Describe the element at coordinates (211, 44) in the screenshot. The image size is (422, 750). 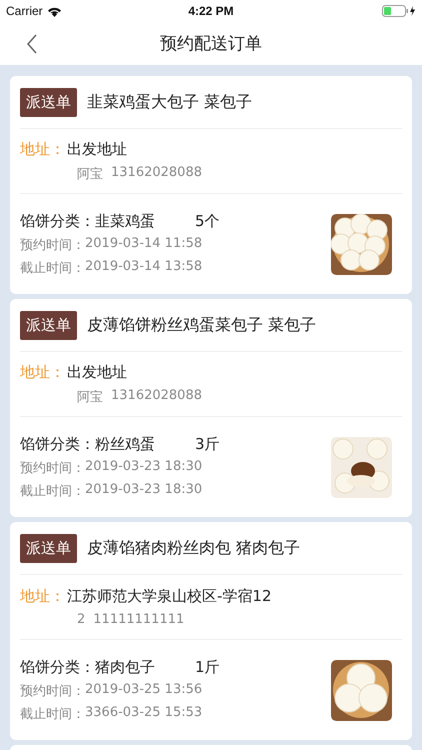
I see `page-title: 预约配送订单` at that location.